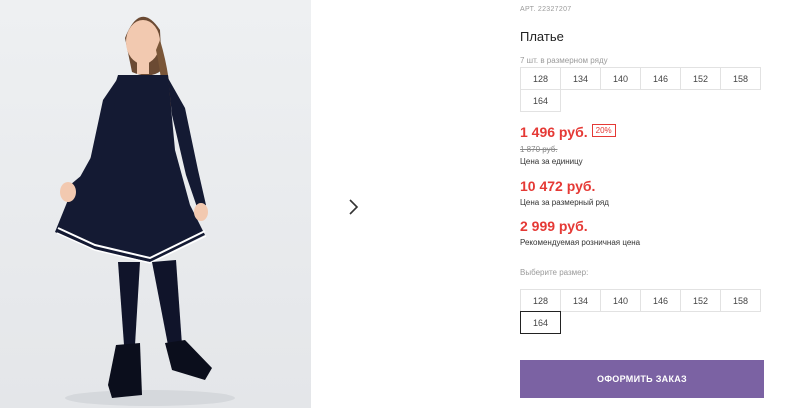 The image size is (800, 408). I want to click on retail-price-row: 2 999 руб., so click(554, 227).